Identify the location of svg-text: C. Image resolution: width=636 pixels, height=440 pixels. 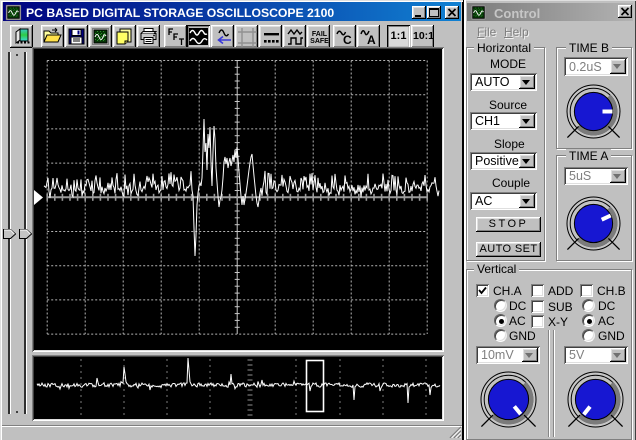
(347, 40).